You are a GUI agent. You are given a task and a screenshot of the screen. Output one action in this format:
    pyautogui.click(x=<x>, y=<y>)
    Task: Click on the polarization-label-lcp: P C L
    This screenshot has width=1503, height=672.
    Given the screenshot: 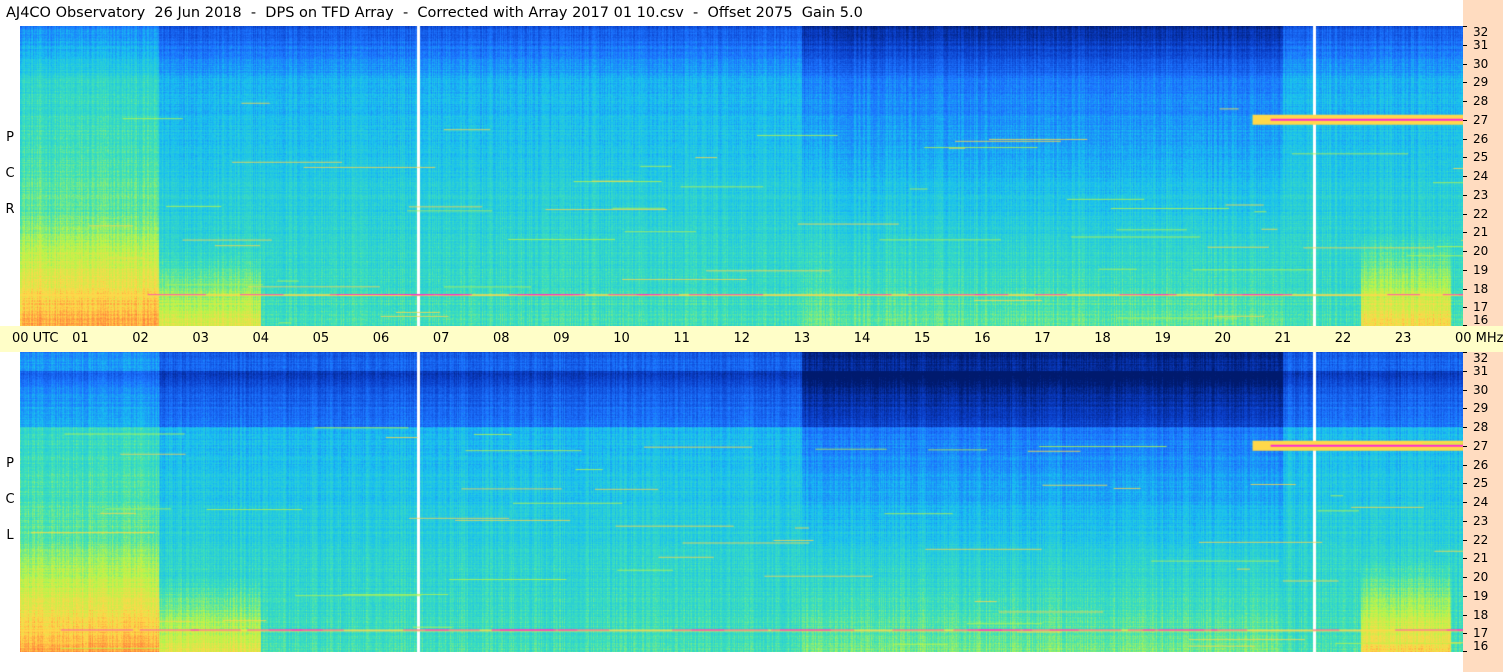 What is the action you would take?
    pyautogui.click(x=10, y=502)
    